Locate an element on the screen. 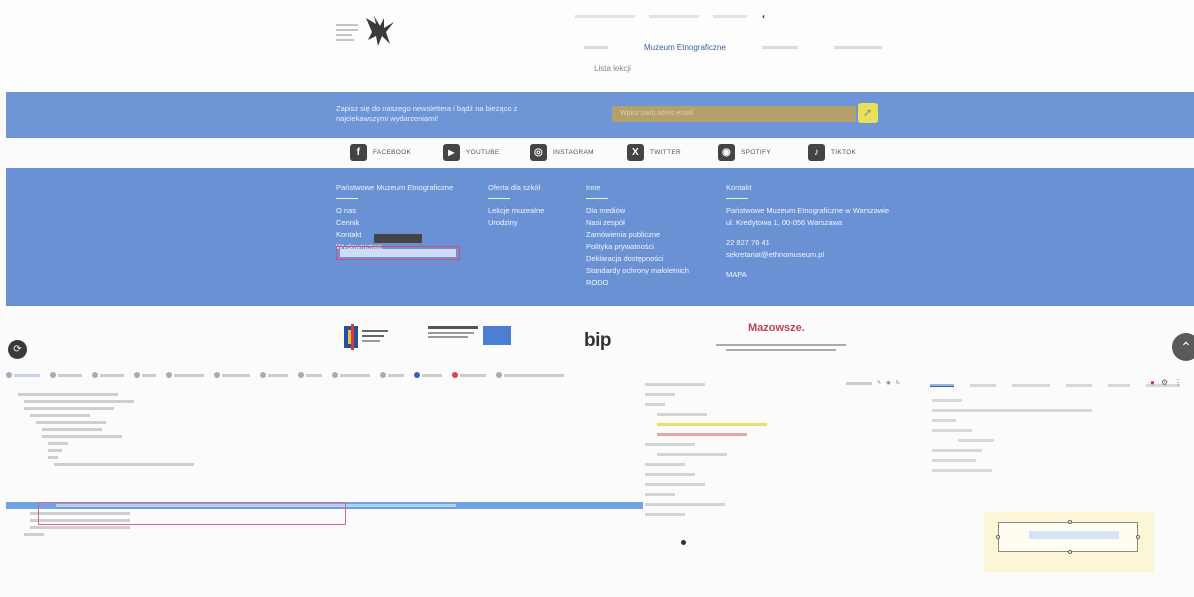  more-options-icon: ⋮ is located at coordinates (1178, 382).